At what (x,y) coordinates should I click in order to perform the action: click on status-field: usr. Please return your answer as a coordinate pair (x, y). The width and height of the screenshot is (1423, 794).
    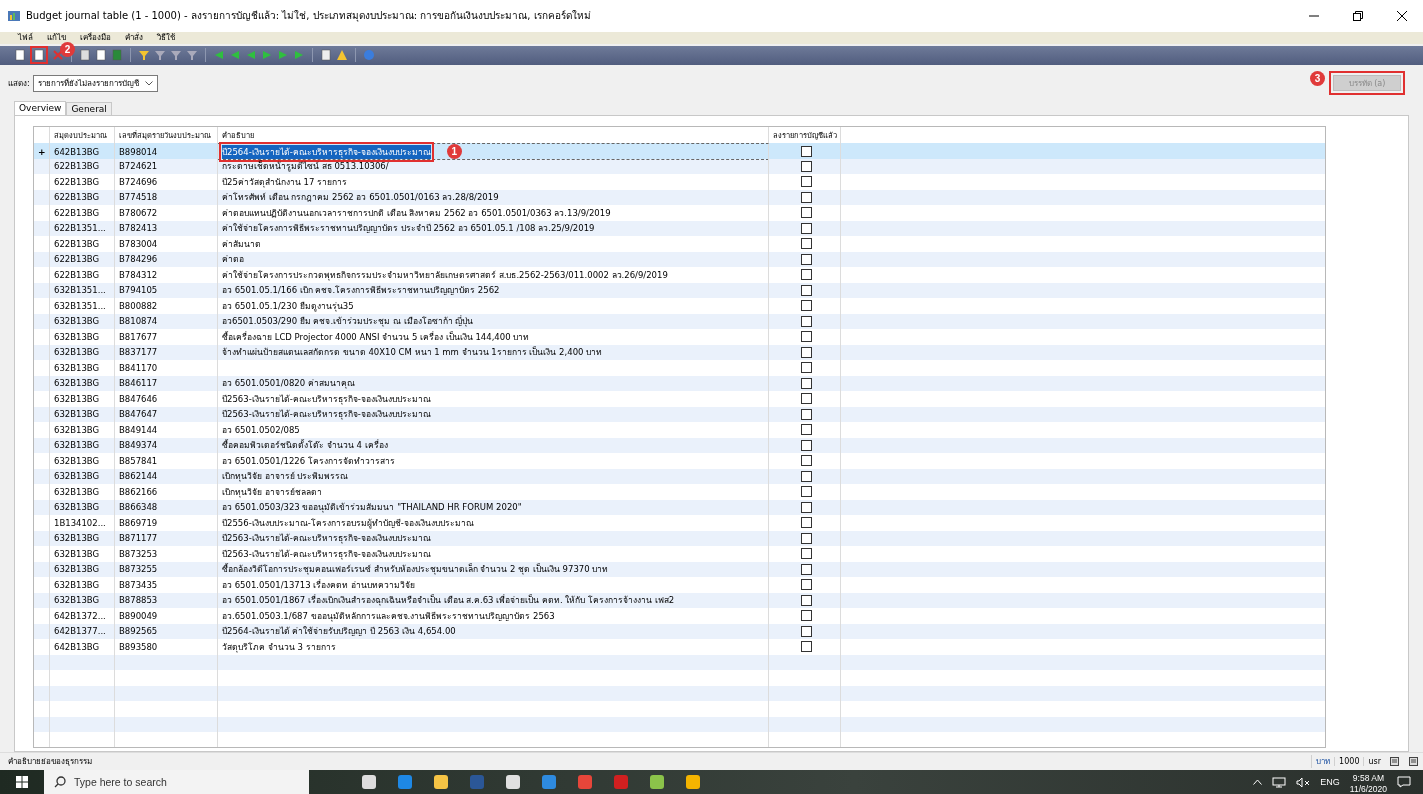
    Looking at the image, I should click on (1374, 762).